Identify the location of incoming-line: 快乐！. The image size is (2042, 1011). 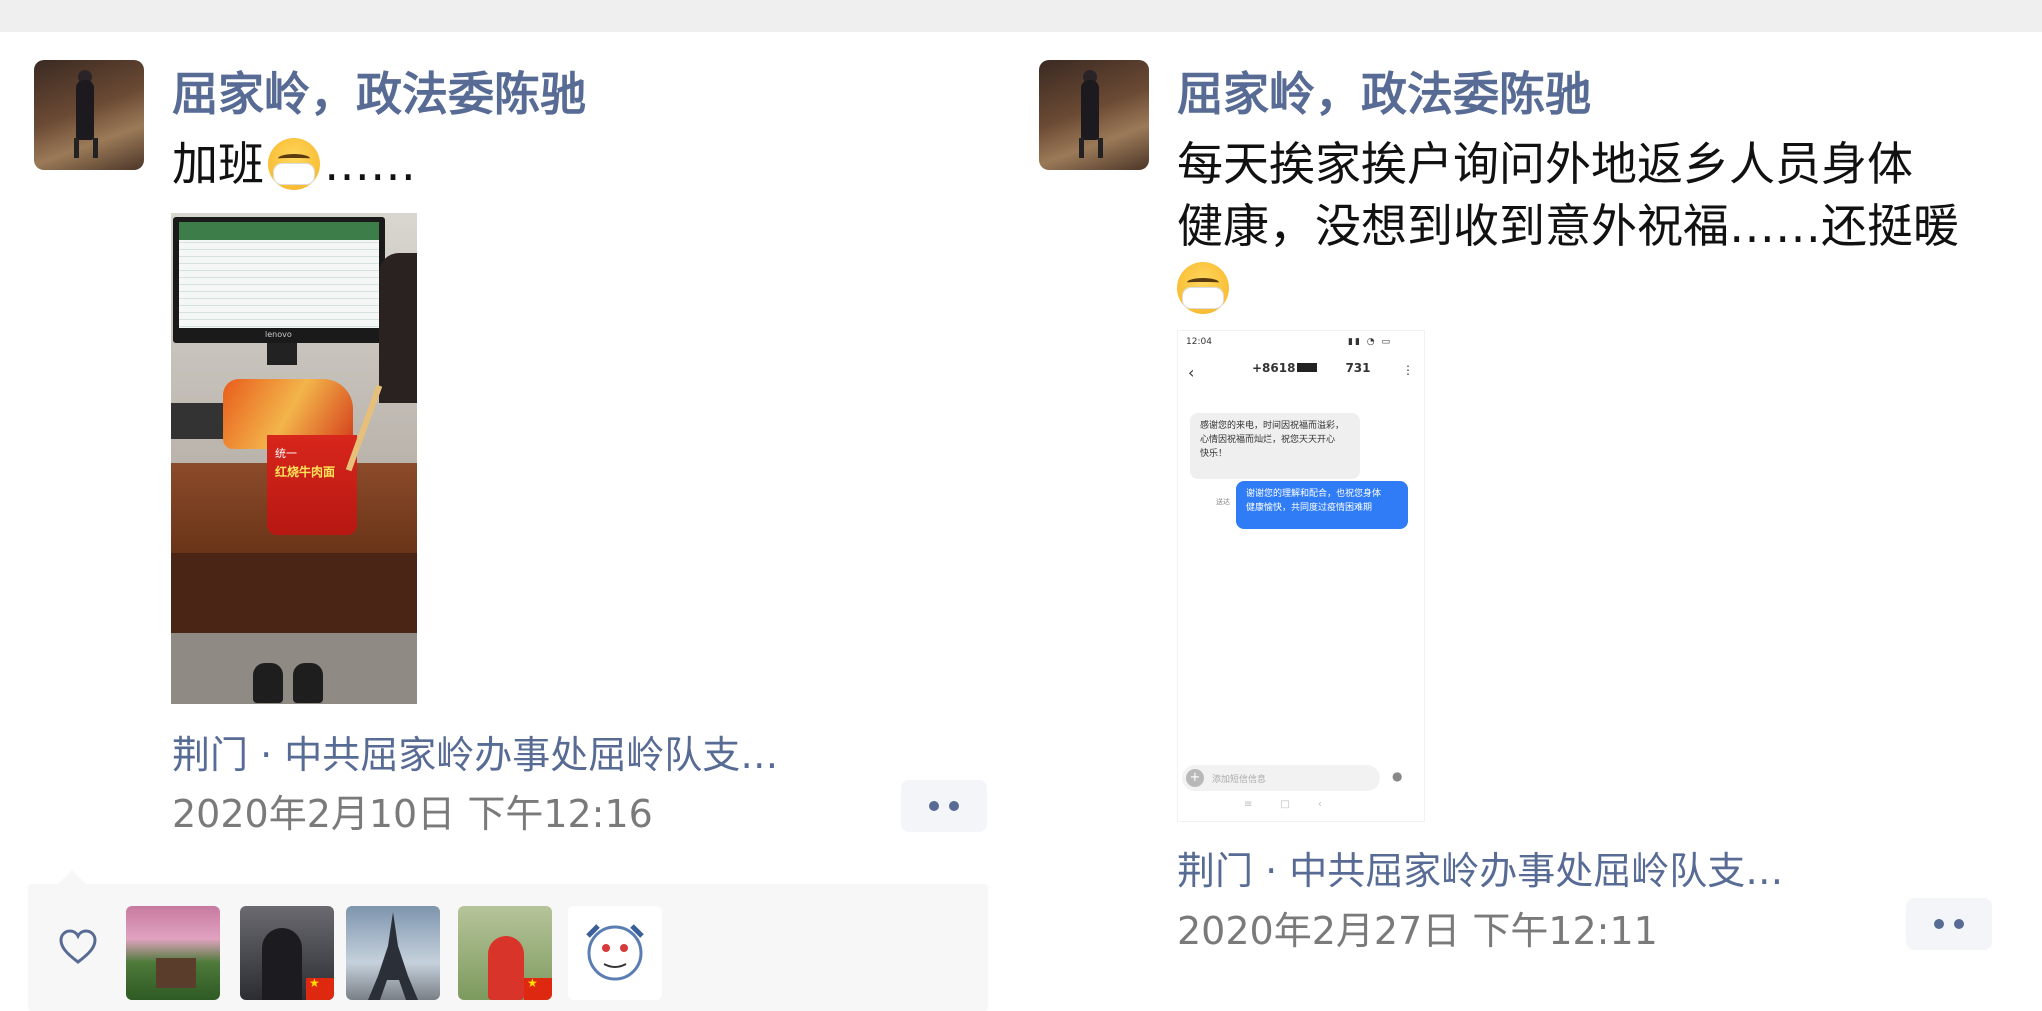
(1214, 454).